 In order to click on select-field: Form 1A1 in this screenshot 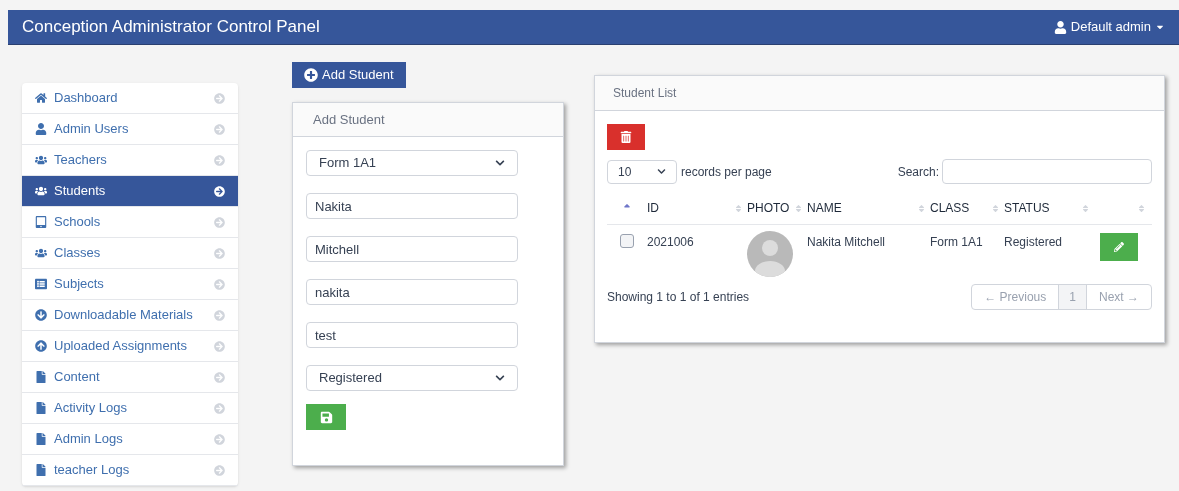, I will do `click(412, 163)`.